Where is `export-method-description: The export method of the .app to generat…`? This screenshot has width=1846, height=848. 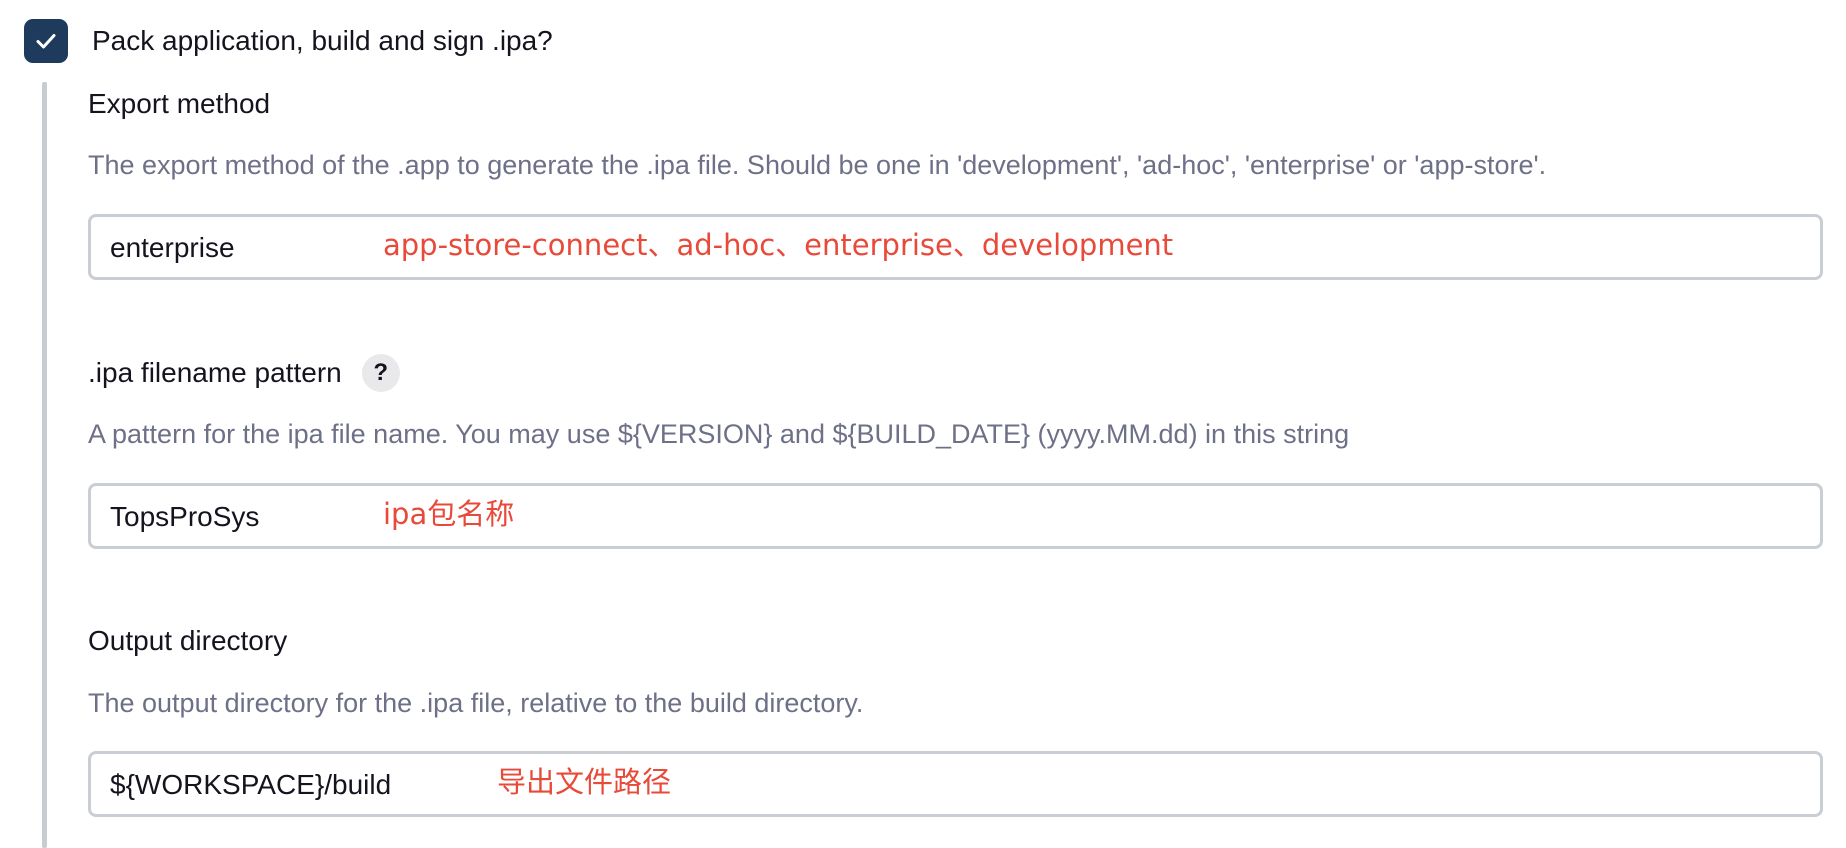
export-method-description: The export method of the .app to generat… is located at coordinates (817, 165).